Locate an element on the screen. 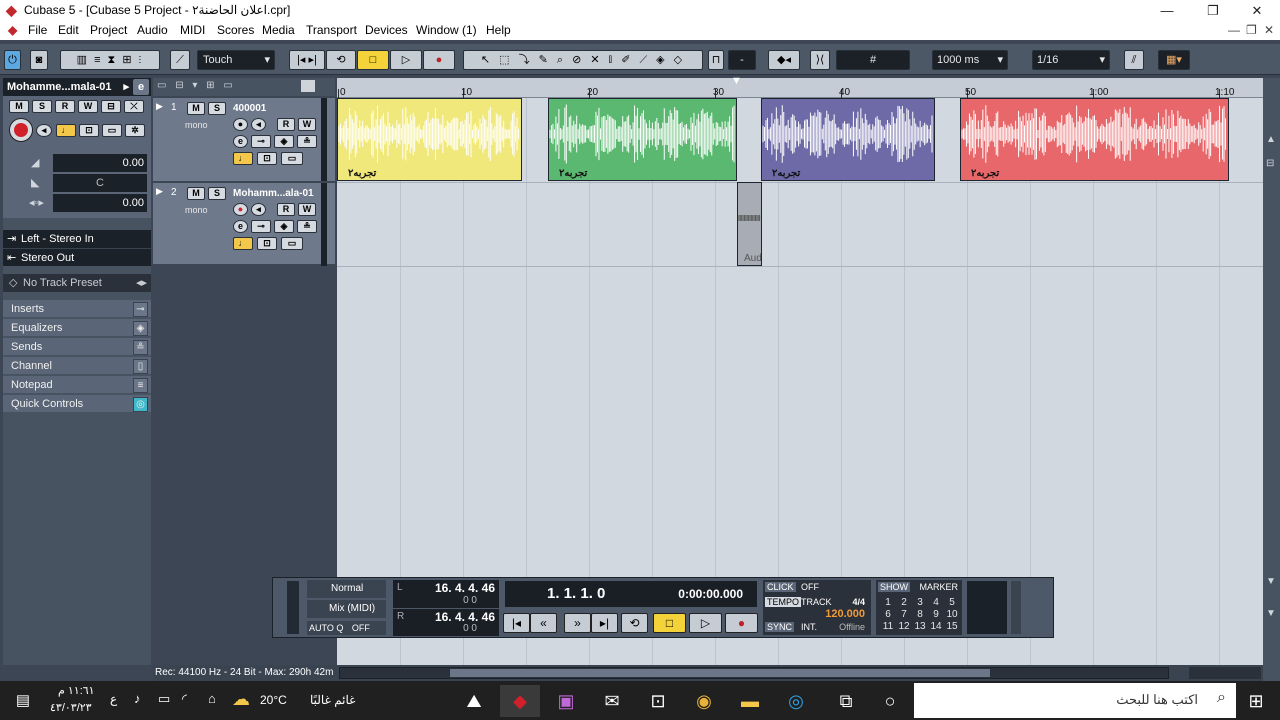  scroll-down-icon: ▼ is located at coordinates (1271, 581).